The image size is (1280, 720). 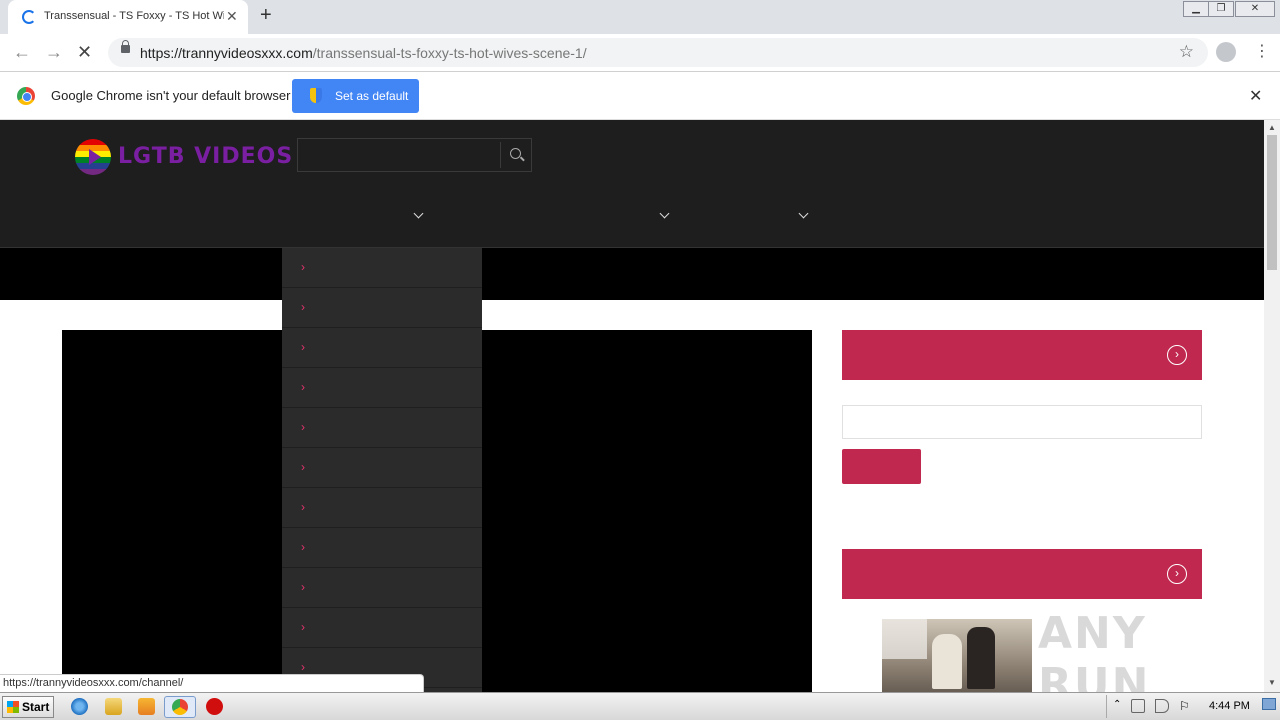 What do you see at coordinates (1221, 9) in the screenshot?
I see `restore-button: ❐` at bounding box center [1221, 9].